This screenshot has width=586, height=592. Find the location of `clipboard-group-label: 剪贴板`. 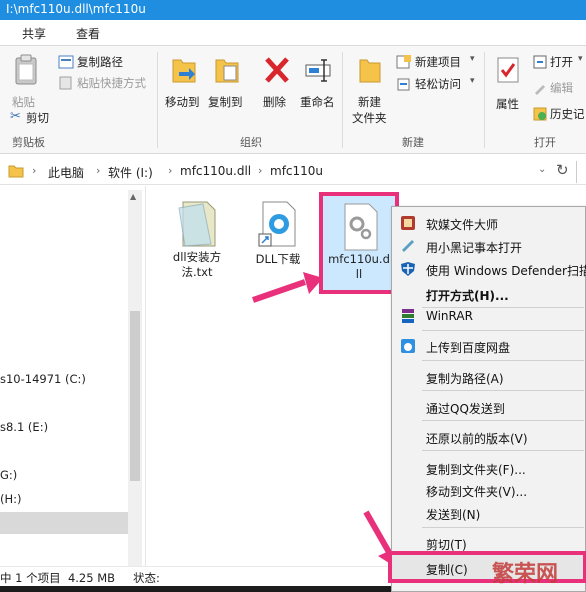

clipboard-group-label: 剪贴板 is located at coordinates (28, 142).